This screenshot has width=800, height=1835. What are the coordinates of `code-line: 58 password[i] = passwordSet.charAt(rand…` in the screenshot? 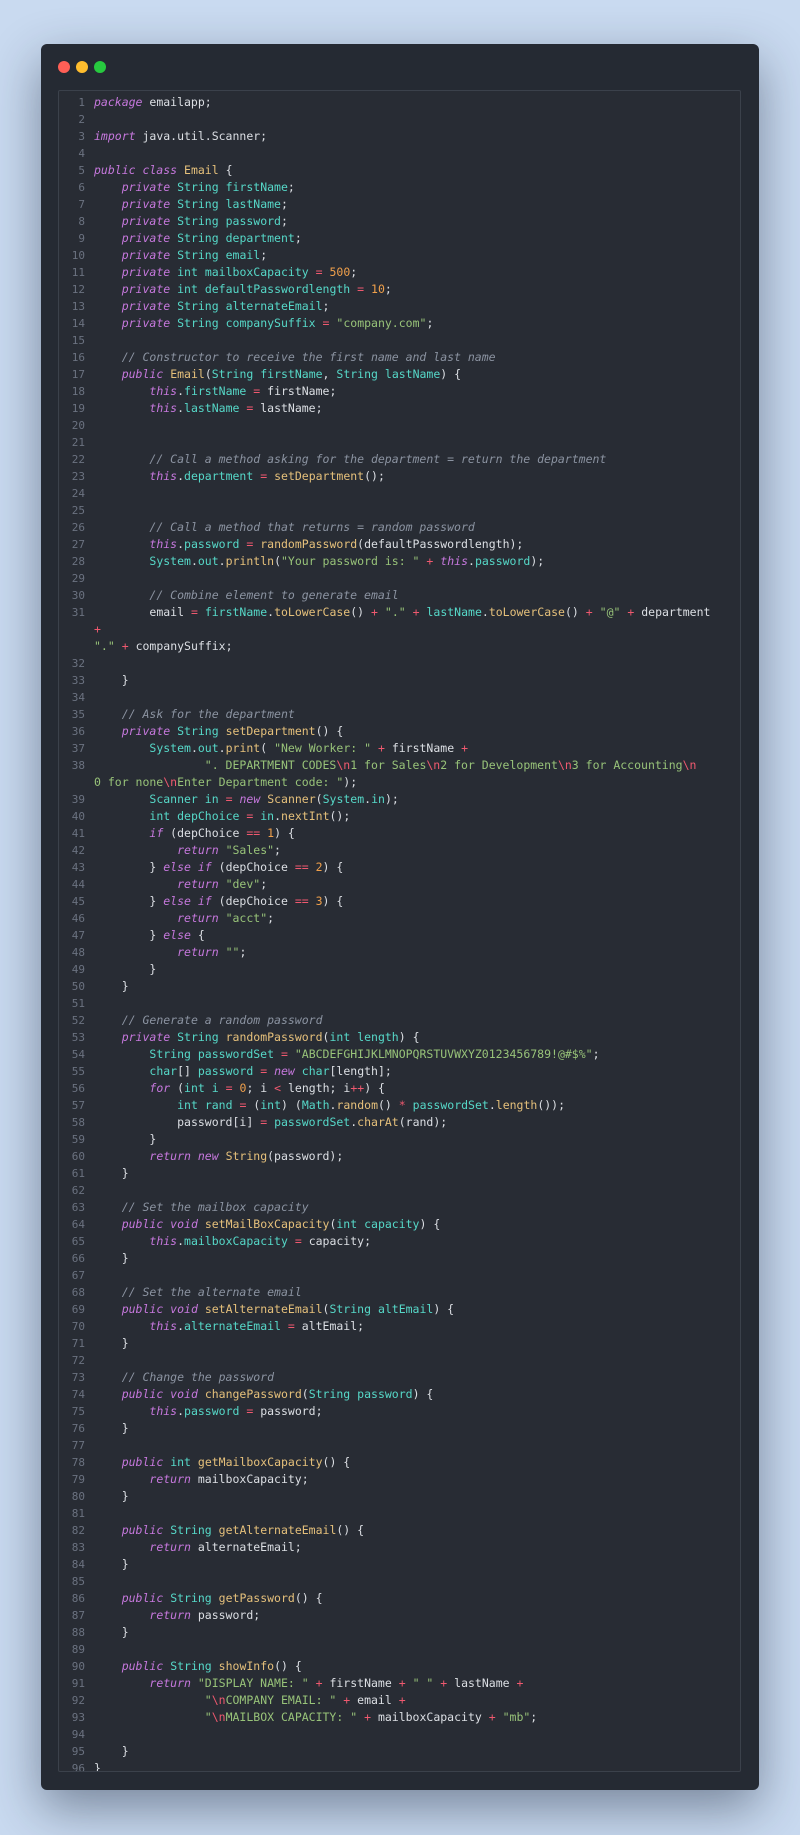 It's located at (399, 1122).